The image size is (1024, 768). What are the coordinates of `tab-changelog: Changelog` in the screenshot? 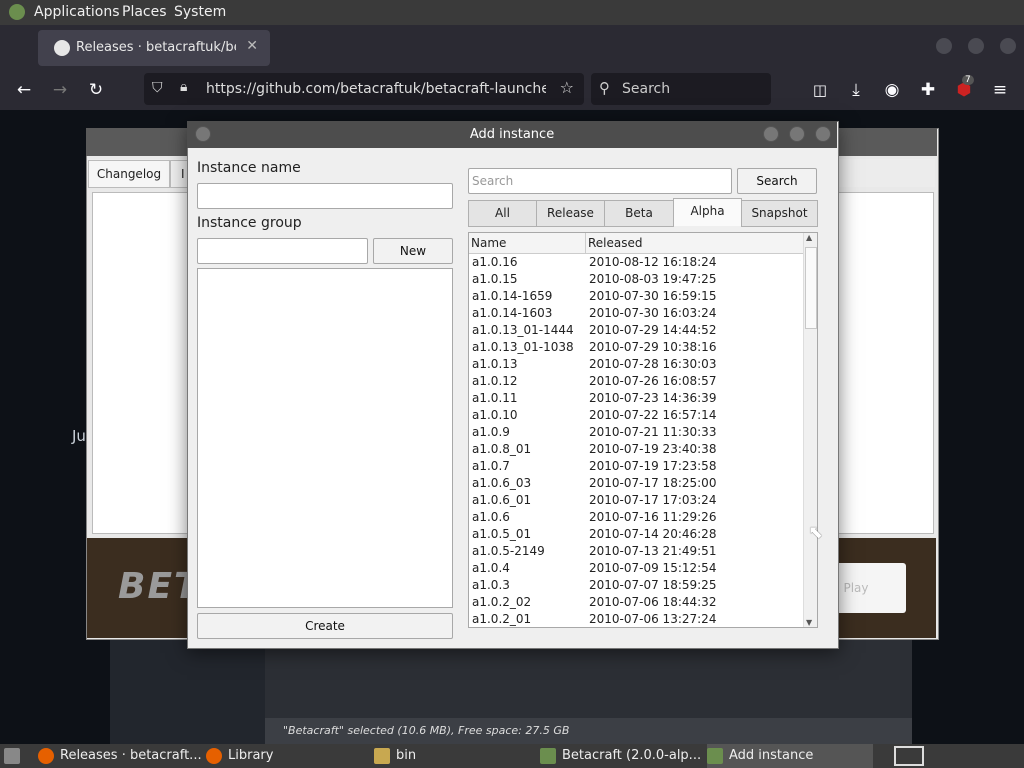 It's located at (129, 174).